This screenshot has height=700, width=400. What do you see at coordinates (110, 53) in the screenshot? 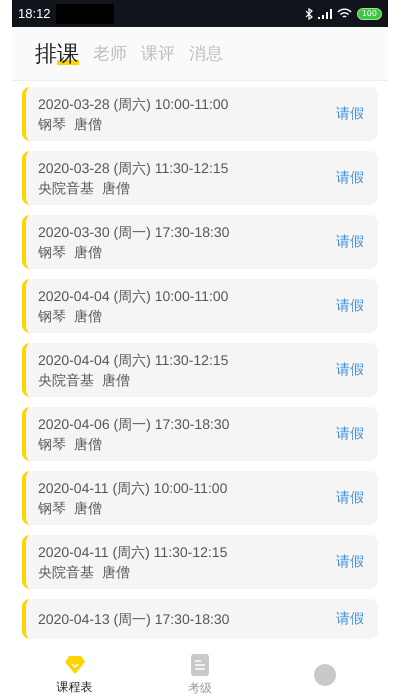
I see `tab: 老师` at bounding box center [110, 53].